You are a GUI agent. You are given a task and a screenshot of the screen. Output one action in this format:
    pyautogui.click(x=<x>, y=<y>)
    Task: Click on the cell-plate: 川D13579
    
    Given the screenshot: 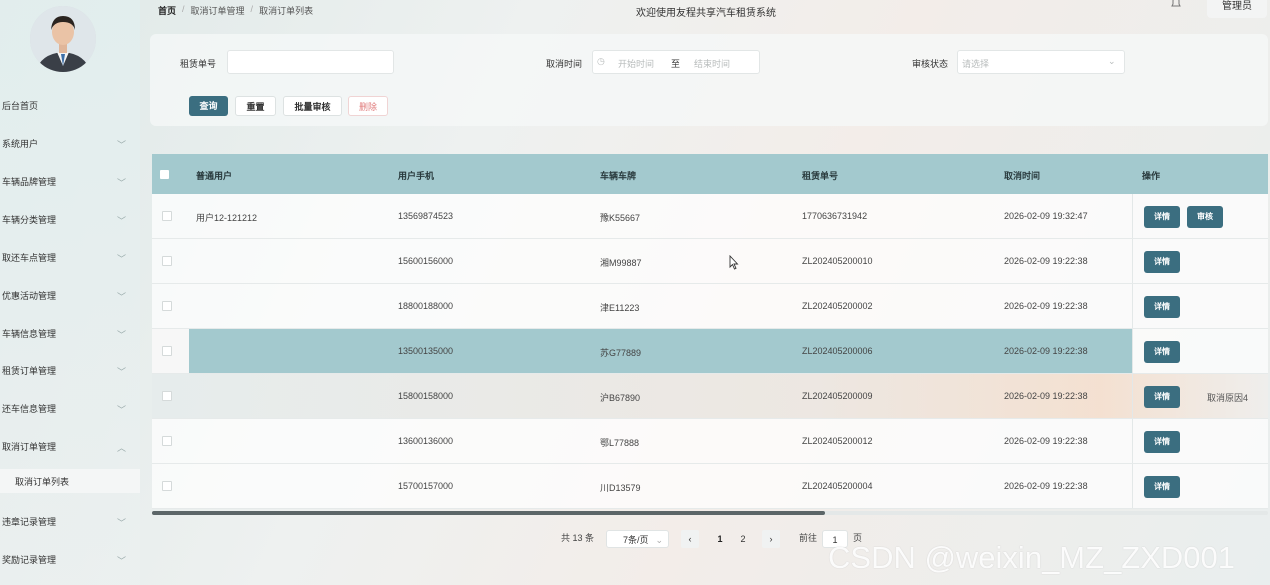 What is the action you would take?
    pyautogui.click(x=620, y=488)
    